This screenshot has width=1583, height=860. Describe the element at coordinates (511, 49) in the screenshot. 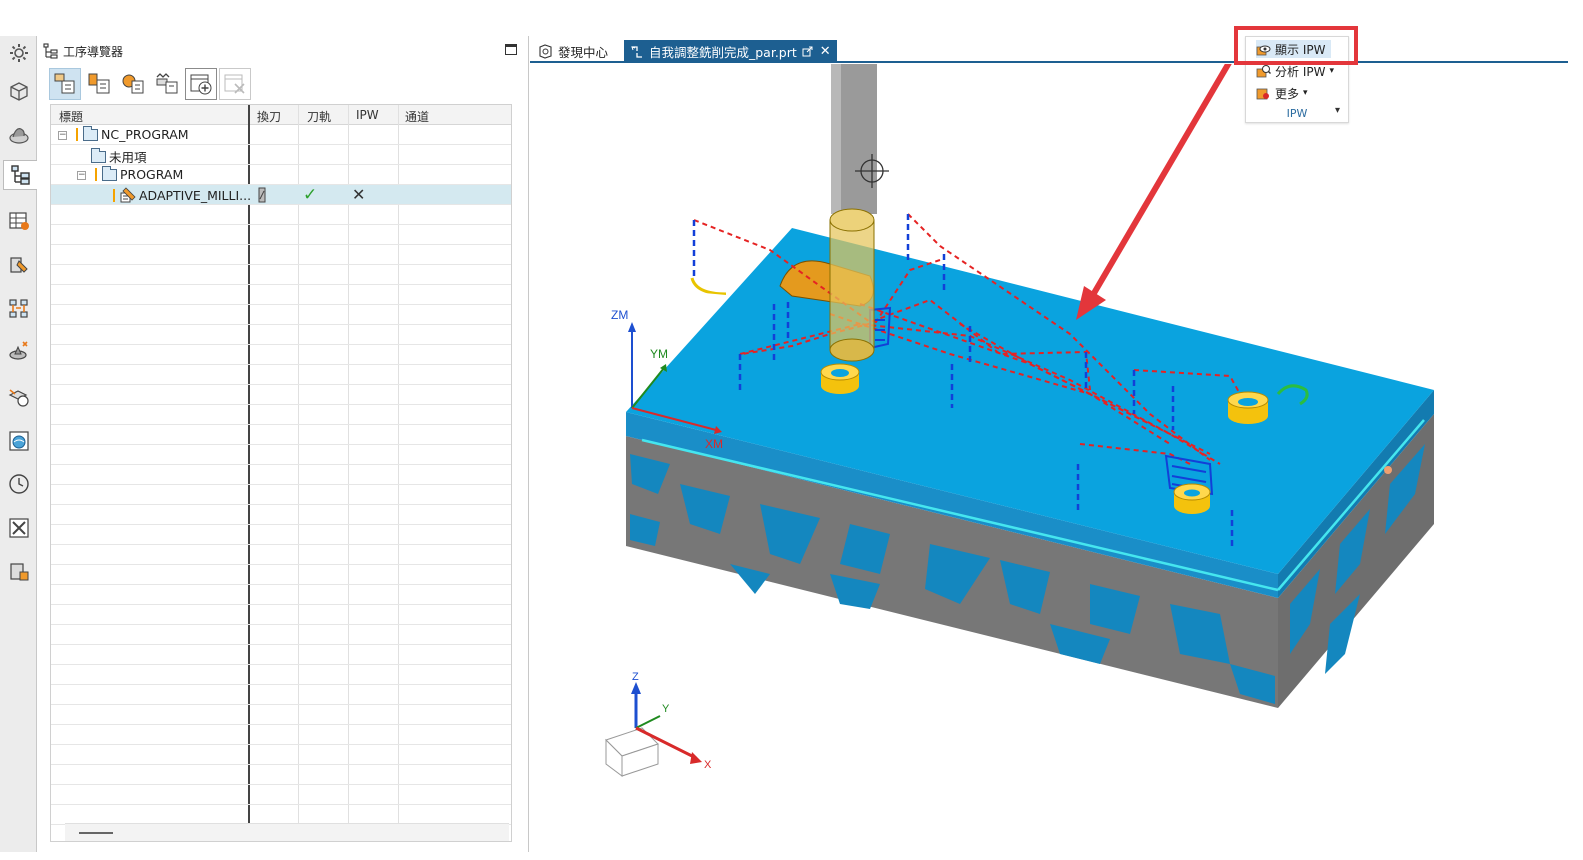

I see `maximize-panel-button` at that location.